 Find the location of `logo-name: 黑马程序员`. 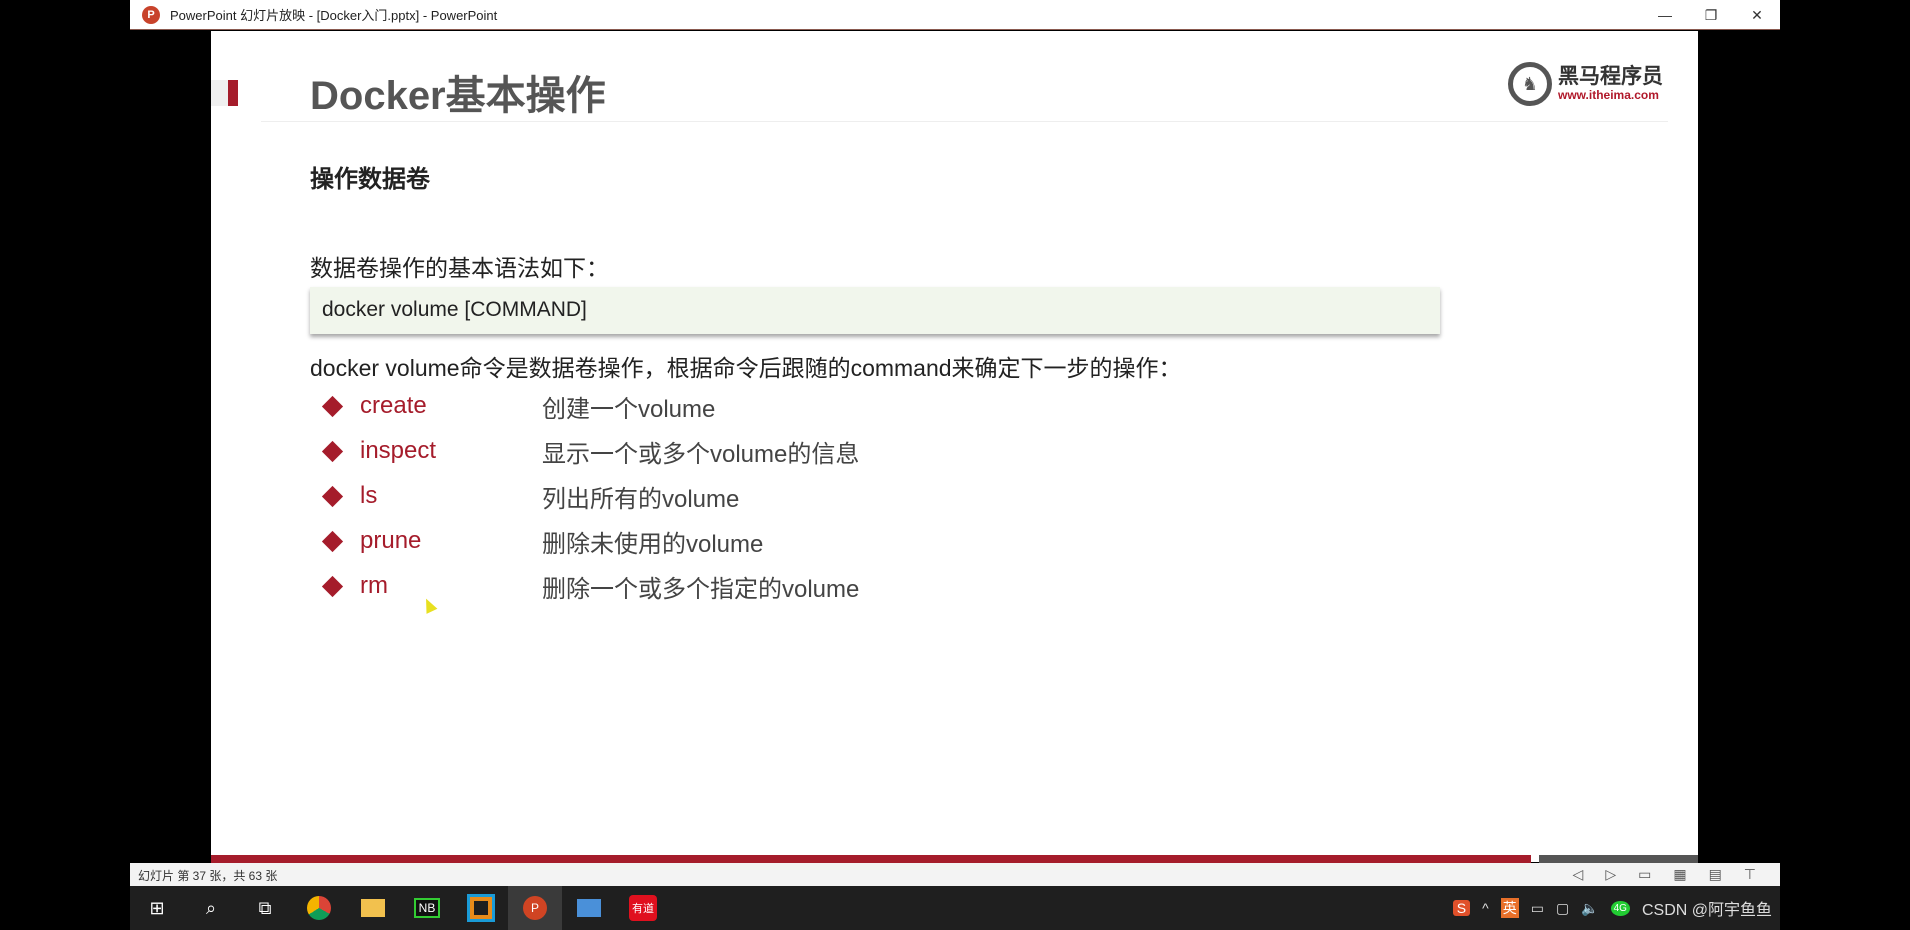

logo-name: 黑马程序员 is located at coordinates (1610, 76).